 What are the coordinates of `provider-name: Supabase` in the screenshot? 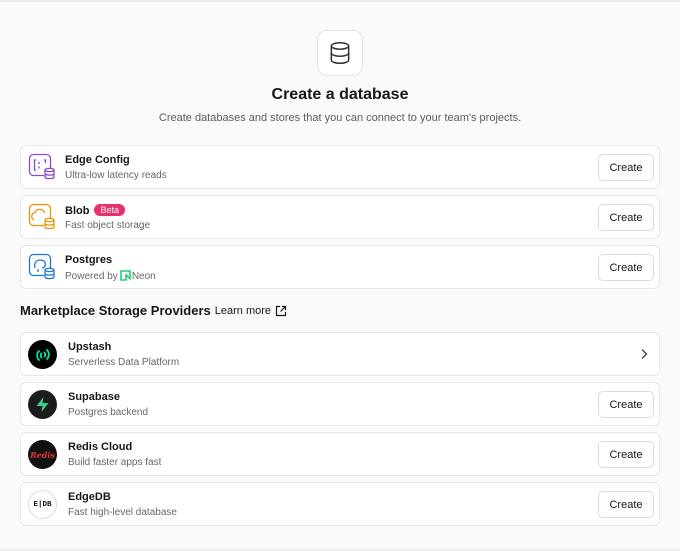 It's located at (94, 397).